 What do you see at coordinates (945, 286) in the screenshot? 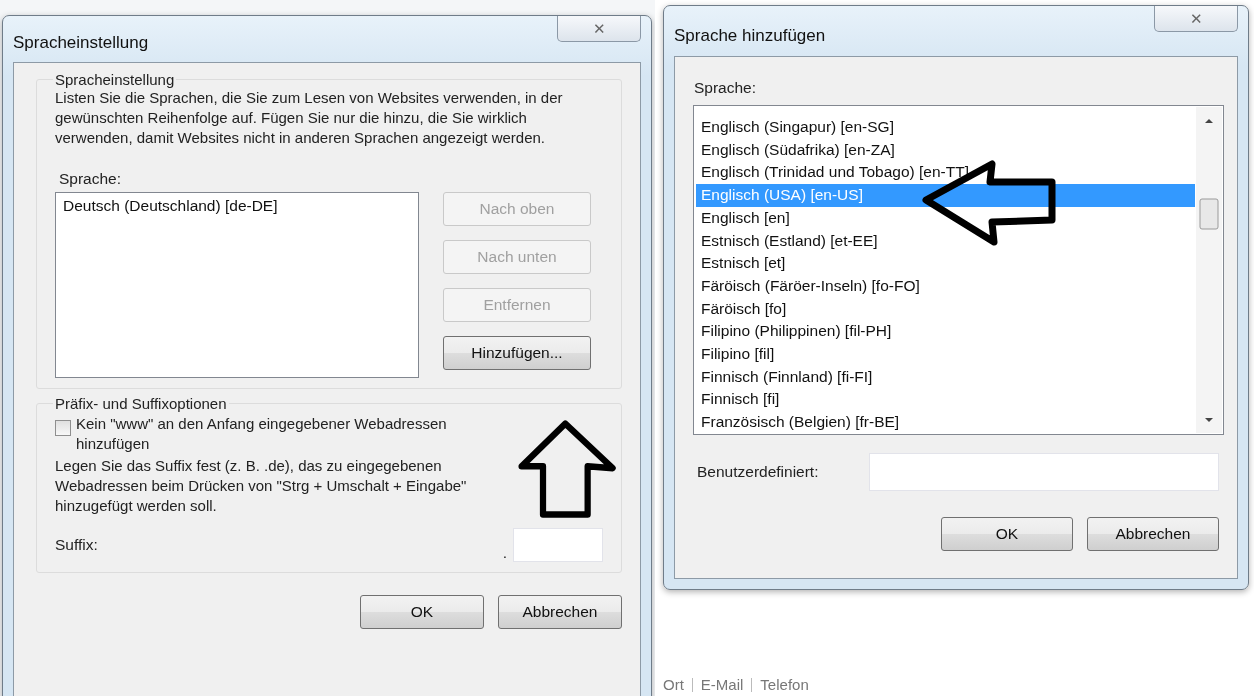
I see `list-item: Färöisch (Färöer-Inseln) [fo-FO]` at bounding box center [945, 286].